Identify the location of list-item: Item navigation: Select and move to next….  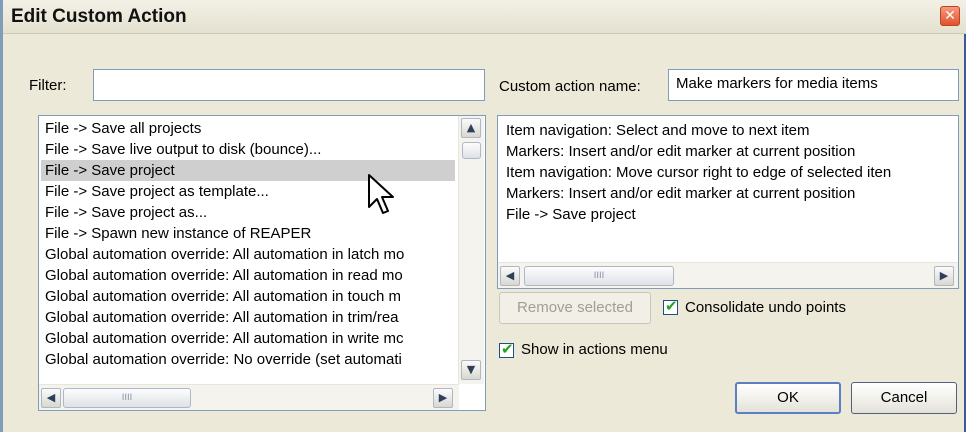
(729, 130).